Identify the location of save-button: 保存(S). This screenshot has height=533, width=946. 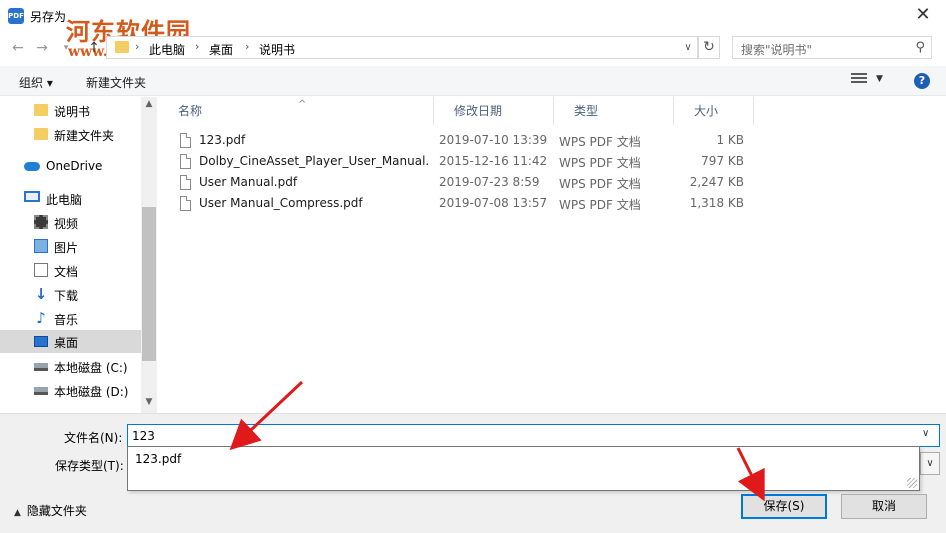
(784, 506).